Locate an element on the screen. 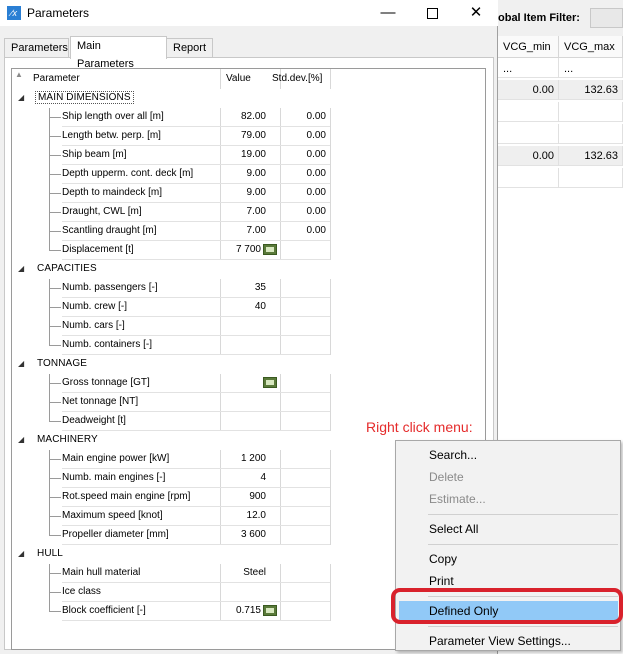  value-cell: 900 is located at coordinates (244, 496).